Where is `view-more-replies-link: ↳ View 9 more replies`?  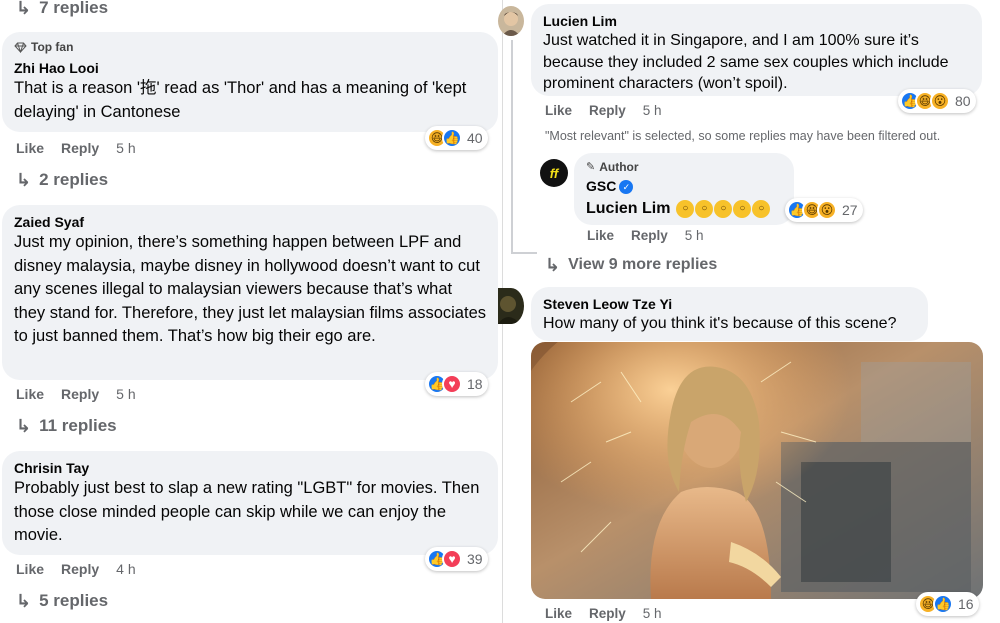 view-more-replies-link: ↳ View 9 more replies is located at coordinates (631, 265).